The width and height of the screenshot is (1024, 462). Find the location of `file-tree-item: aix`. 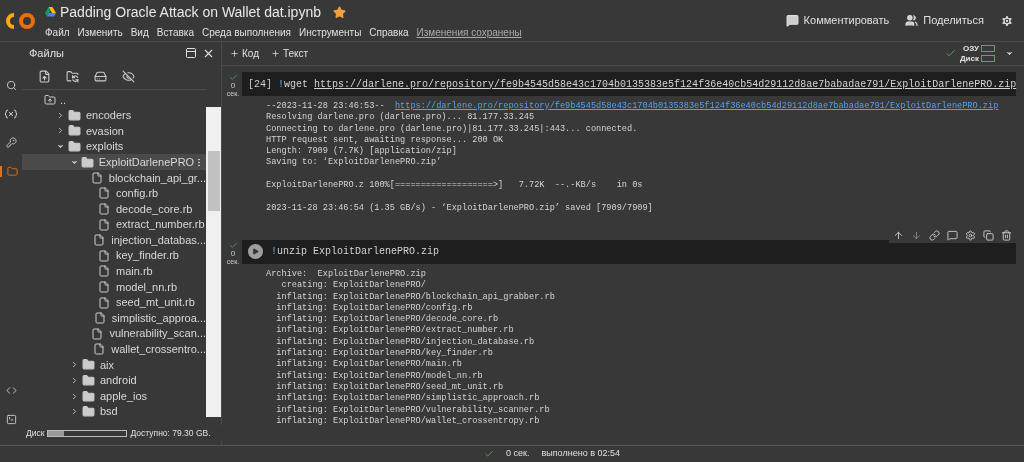

file-tree-item: aix is located at coordinates (114, 365).